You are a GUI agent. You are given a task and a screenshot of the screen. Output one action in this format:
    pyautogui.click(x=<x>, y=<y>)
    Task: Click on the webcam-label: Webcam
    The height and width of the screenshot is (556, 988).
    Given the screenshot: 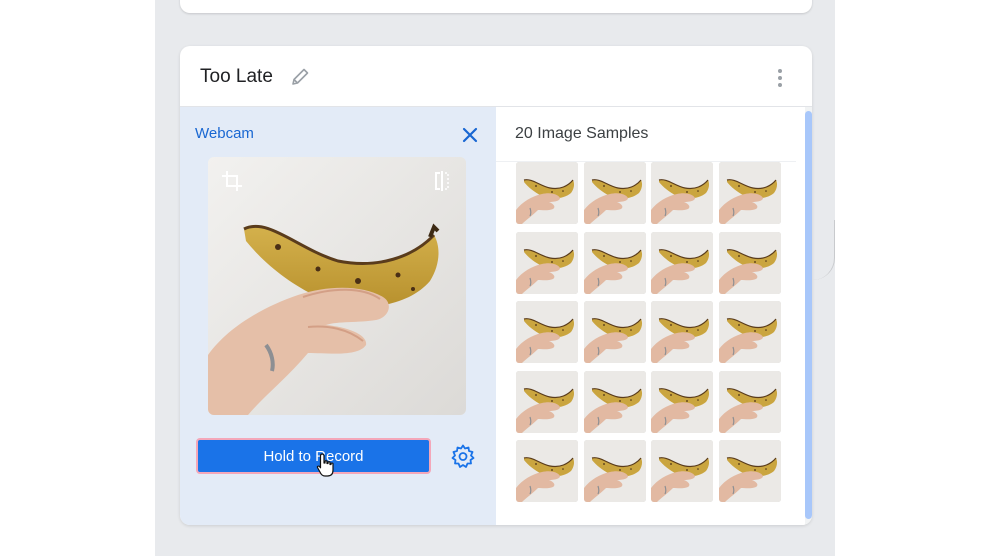 What is the action you would take?
    pyautogui.click(x=224, y=133)
    